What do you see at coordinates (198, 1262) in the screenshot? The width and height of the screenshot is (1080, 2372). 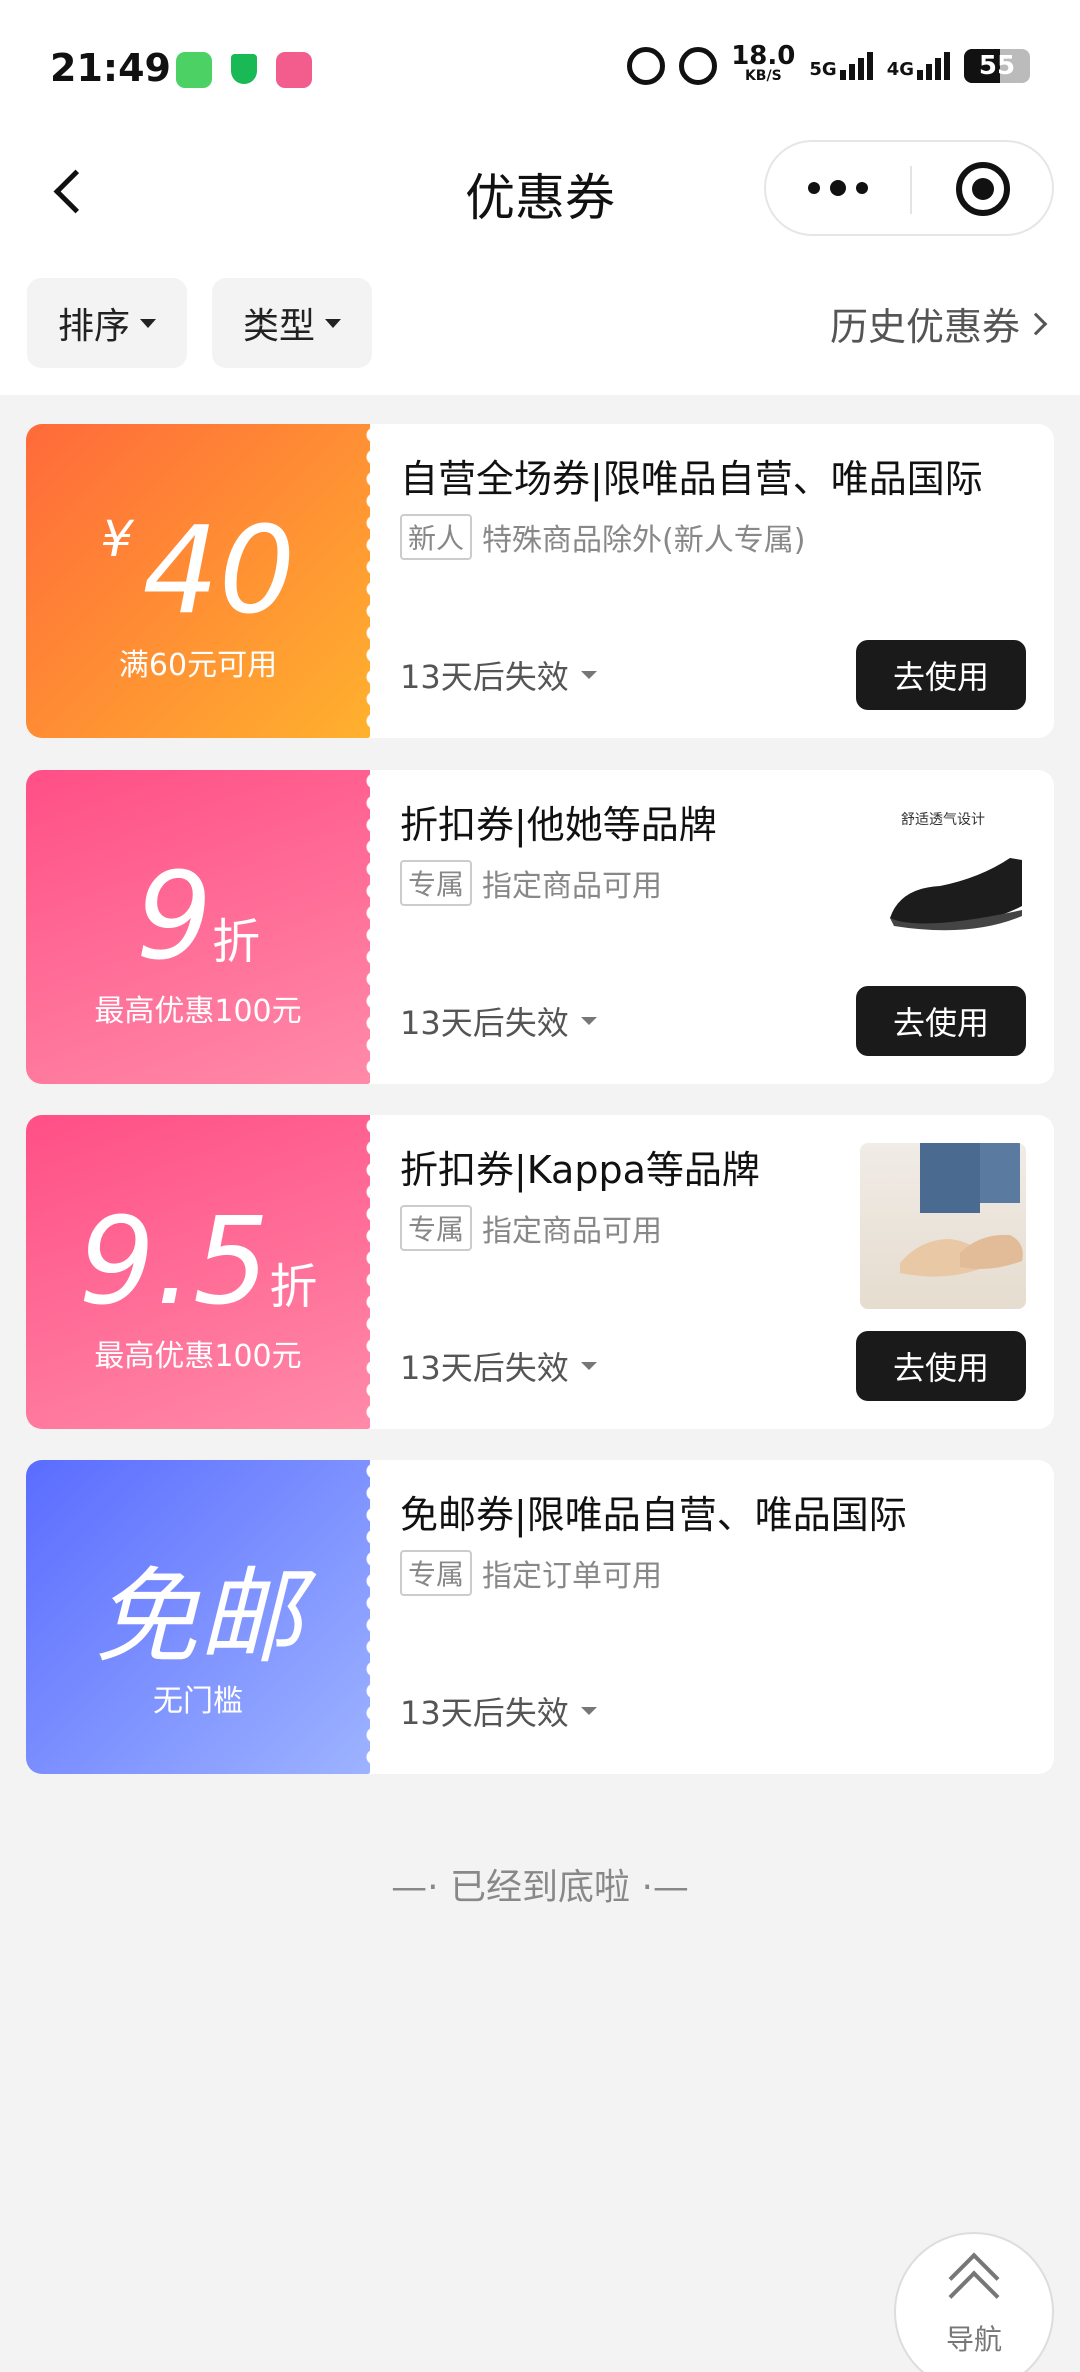 I see `coupon-amount: 9.5折` at bounding box center [198, 1262].